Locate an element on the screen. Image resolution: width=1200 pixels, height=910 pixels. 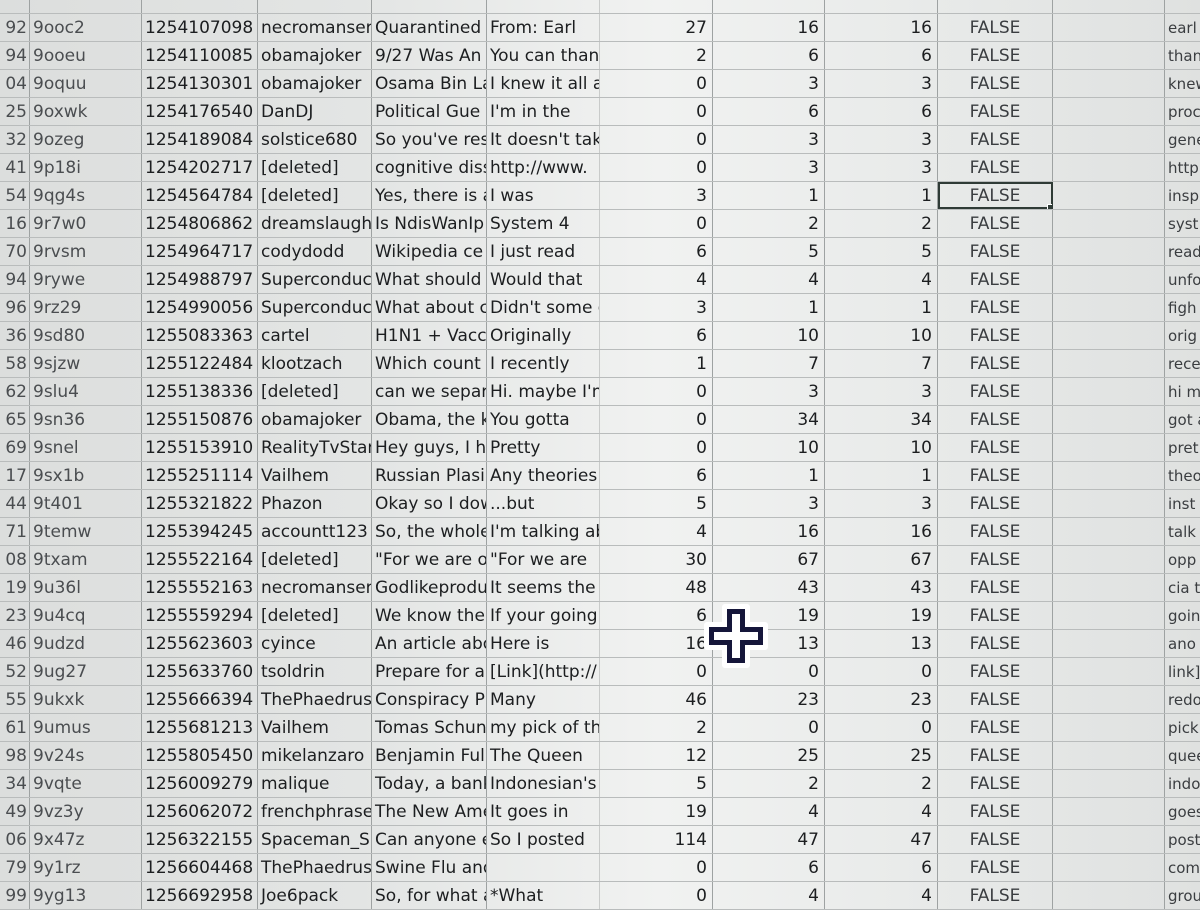
title-cell: H1N1 + Vacc is located at coordinates (429, 335).